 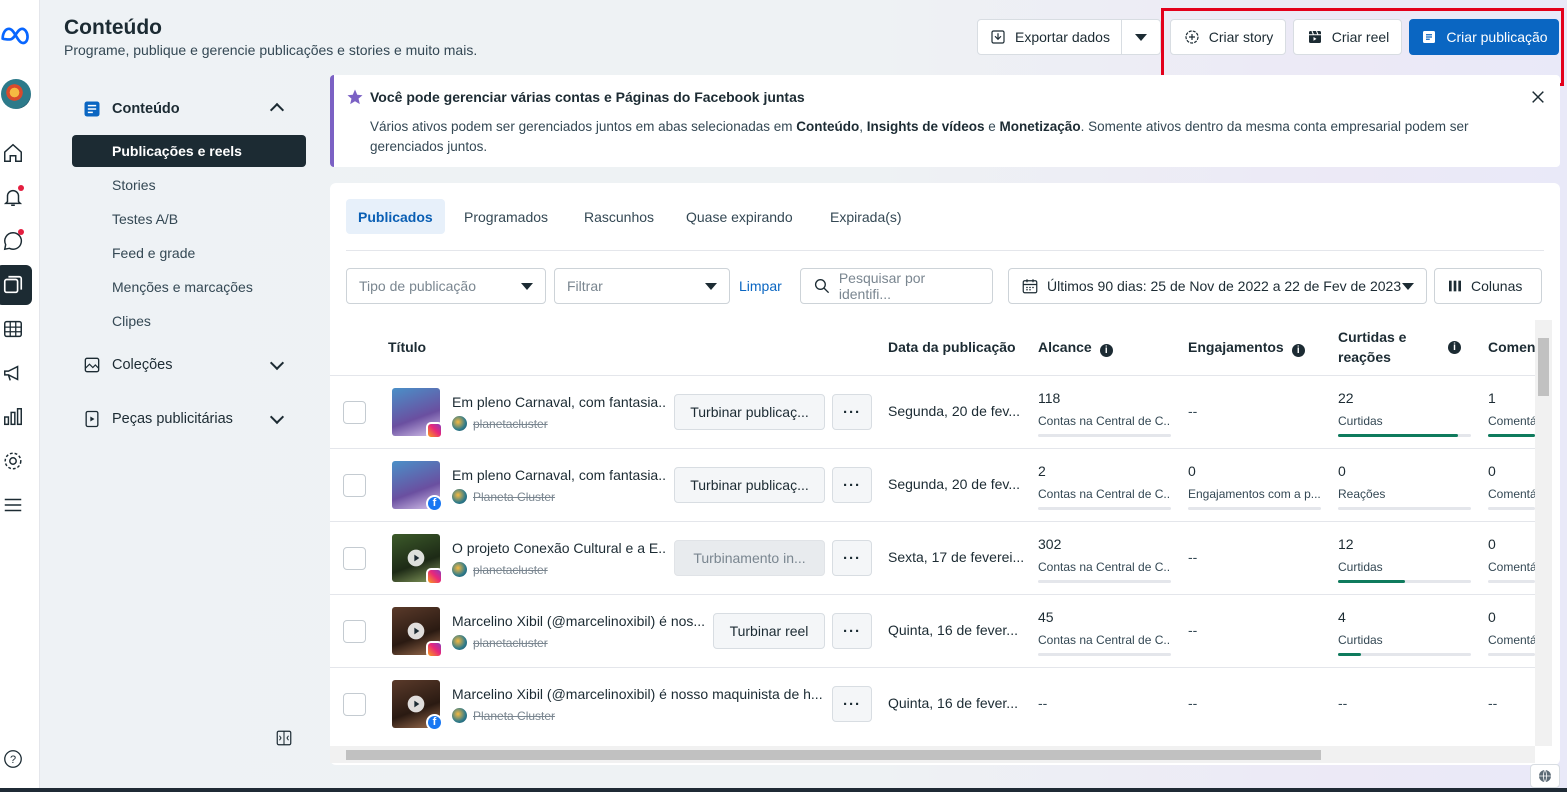 What do you see at coordinates (1372, 347) in the screenshot?
I see `col-likes: Curtidas e reações` at bounding box center [1372, 347].